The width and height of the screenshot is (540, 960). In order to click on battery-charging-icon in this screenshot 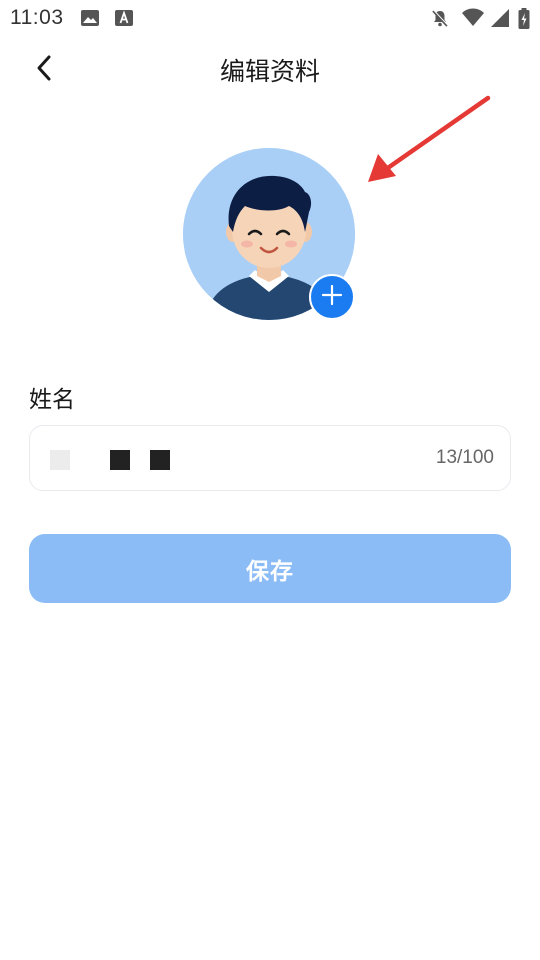, I will do `click(524, 21)`.